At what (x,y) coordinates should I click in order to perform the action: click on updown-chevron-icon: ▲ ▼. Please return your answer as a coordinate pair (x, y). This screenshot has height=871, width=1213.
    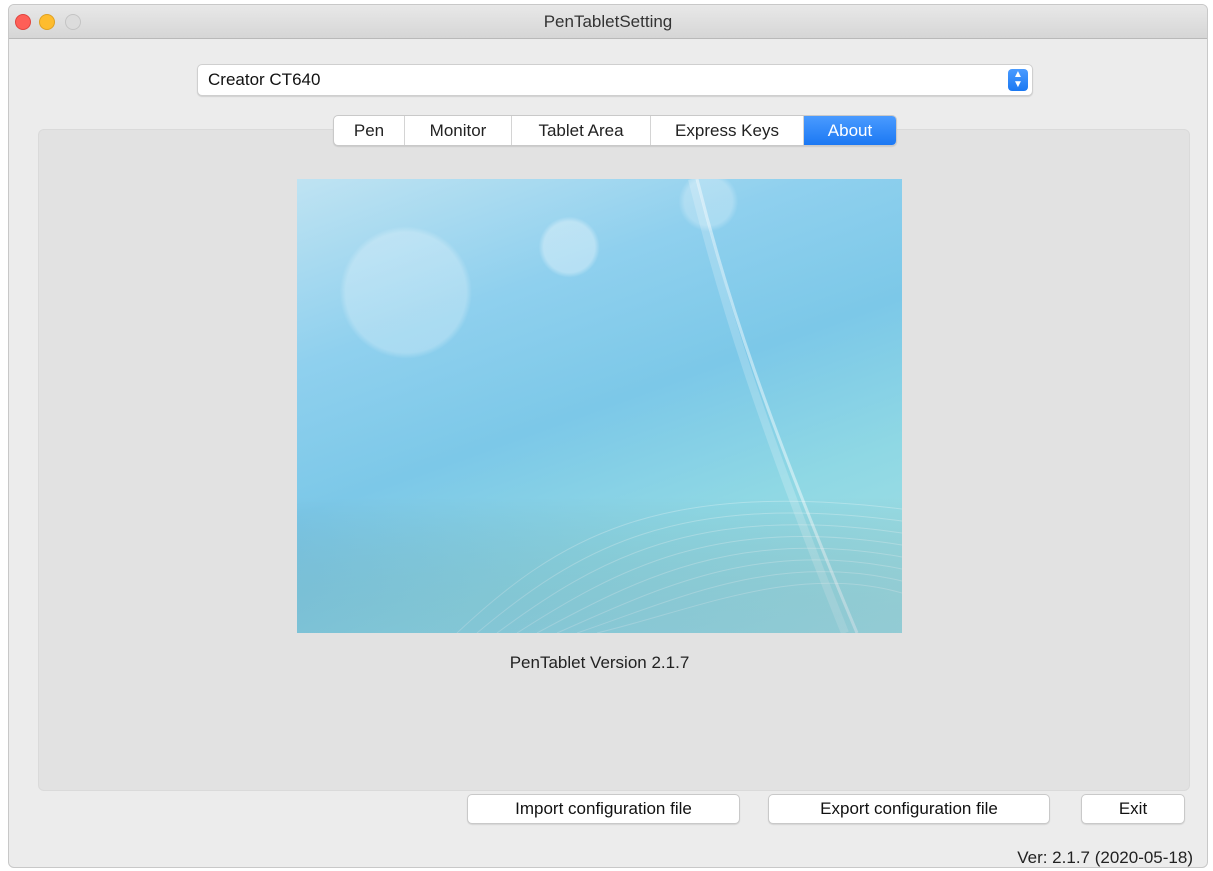
    Looking at the image, I should click on (1018, 80).